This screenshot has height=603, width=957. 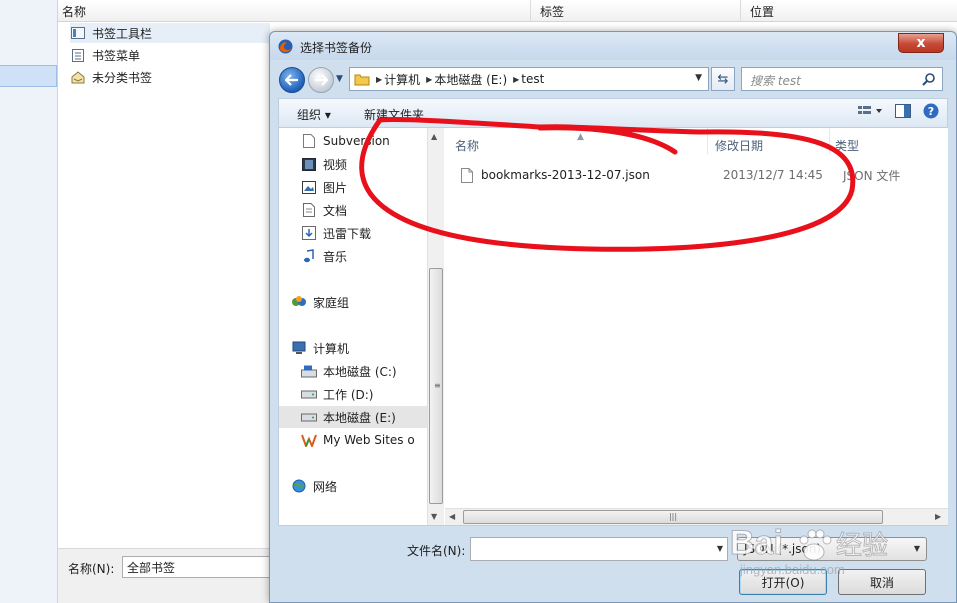 What do you see at coordinates (28, 76) in the screenshot?
I see `library-left-selected` at bounding box center [28, 76].